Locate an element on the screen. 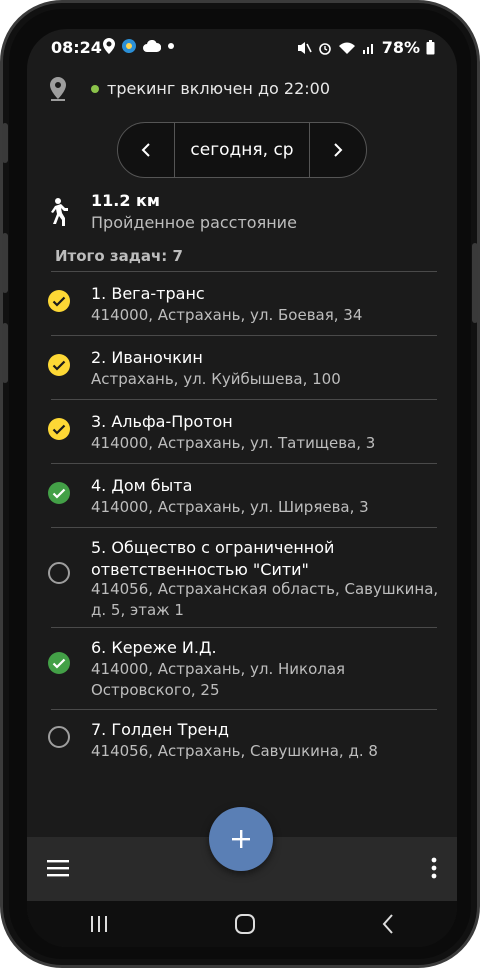  status-bar: 08:24 78% is located at coordinates (242, 47).